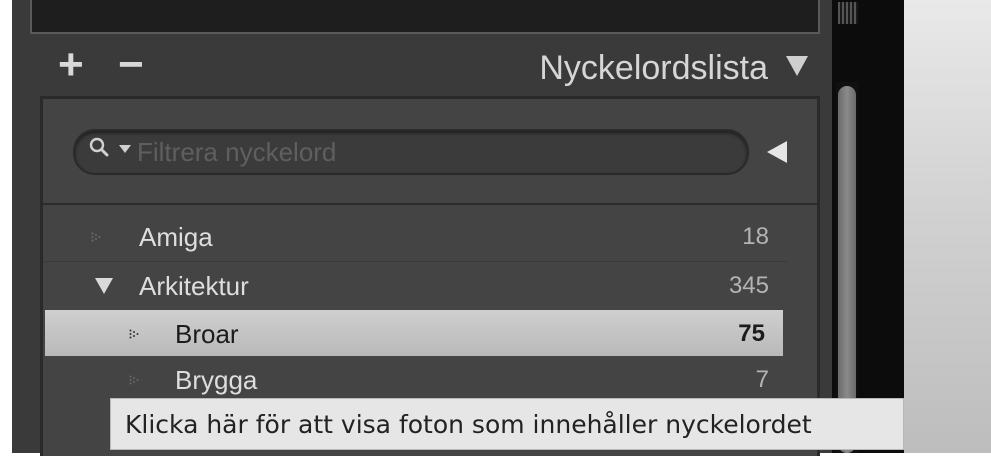 This screenshot has width=991, height=456. I want to click on chevron-down-icon, so click(125, 149).